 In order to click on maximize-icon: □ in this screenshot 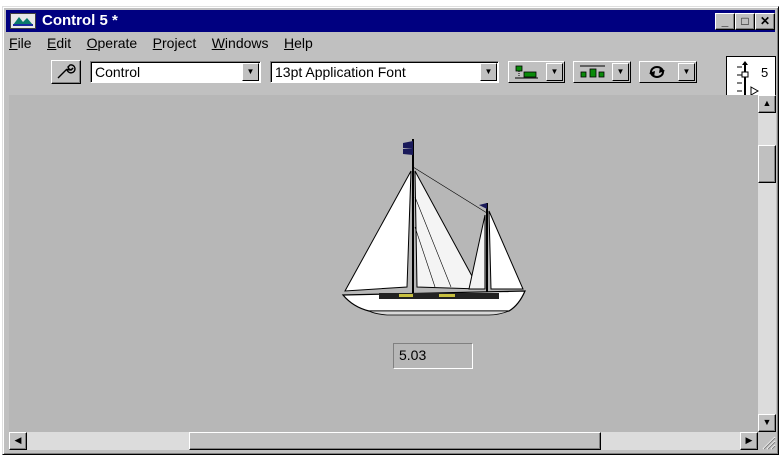, I will do `click(745, 21)`.